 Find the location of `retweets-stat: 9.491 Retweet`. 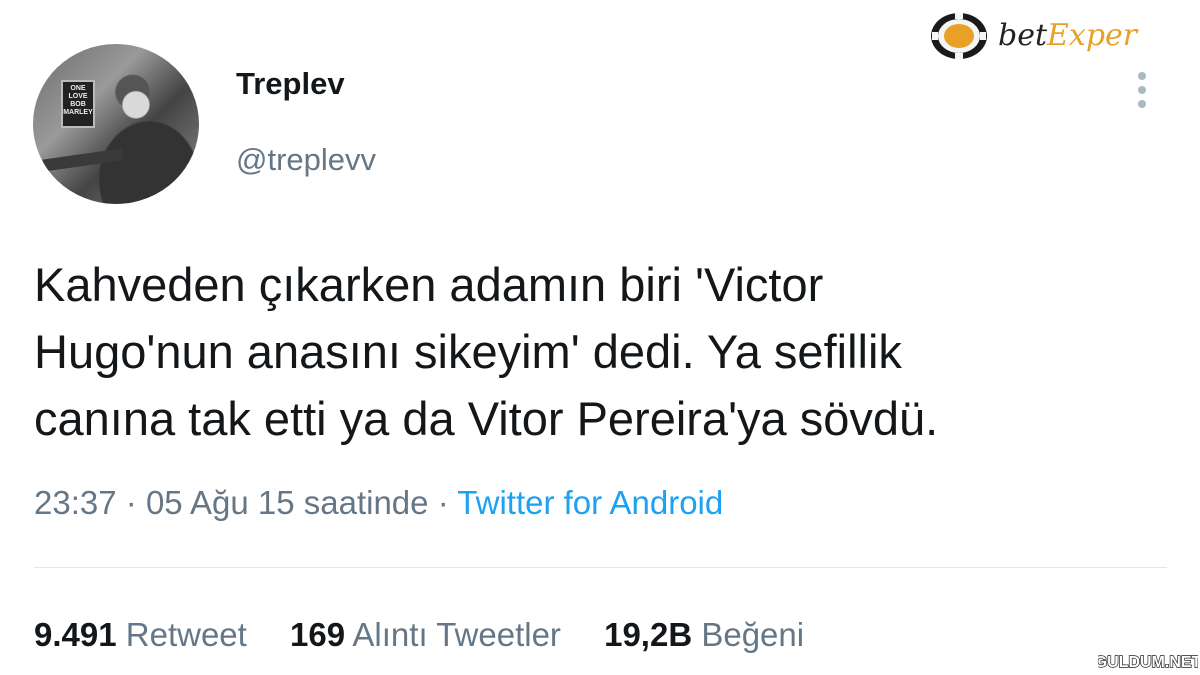

retweets-stat: 9.491 Retweet is located at coordinates (145, 634).